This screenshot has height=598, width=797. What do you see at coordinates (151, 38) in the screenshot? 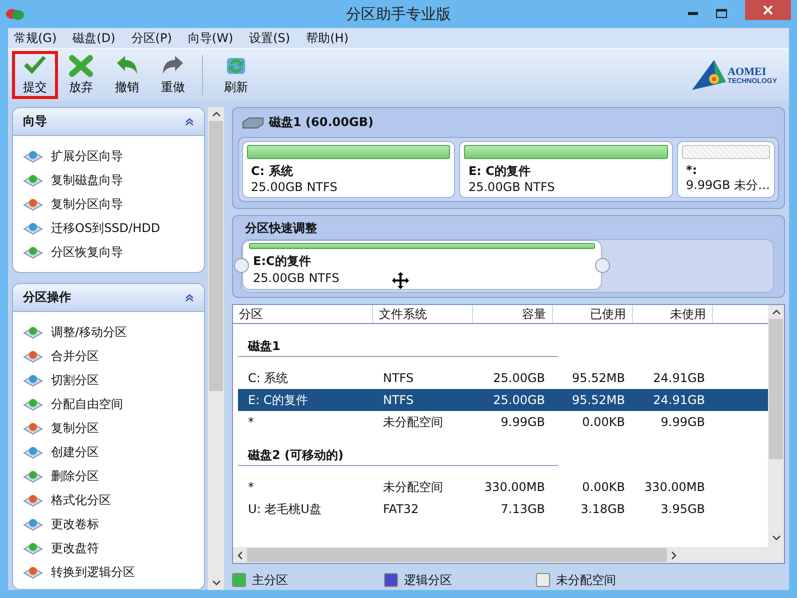
I see `menu-item: 分区(P)` at bounding box center [151, 38].